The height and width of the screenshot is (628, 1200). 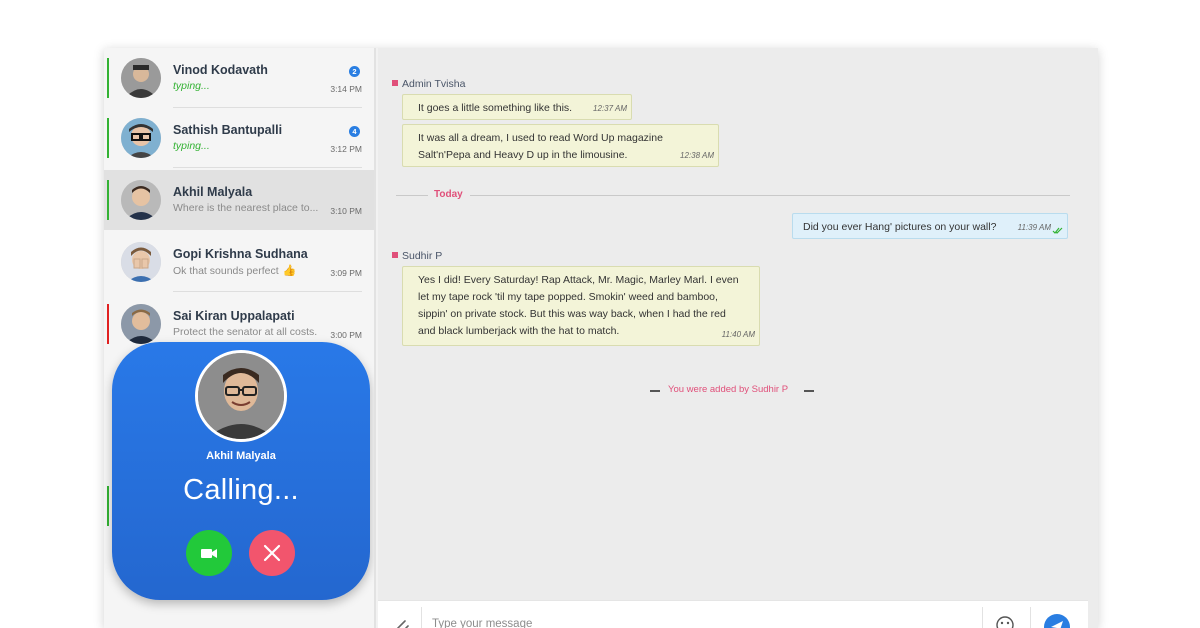 What do you see at coordinates (702, 620) in the screenshot?
I see `message-input` at bounding box center [702, 620].